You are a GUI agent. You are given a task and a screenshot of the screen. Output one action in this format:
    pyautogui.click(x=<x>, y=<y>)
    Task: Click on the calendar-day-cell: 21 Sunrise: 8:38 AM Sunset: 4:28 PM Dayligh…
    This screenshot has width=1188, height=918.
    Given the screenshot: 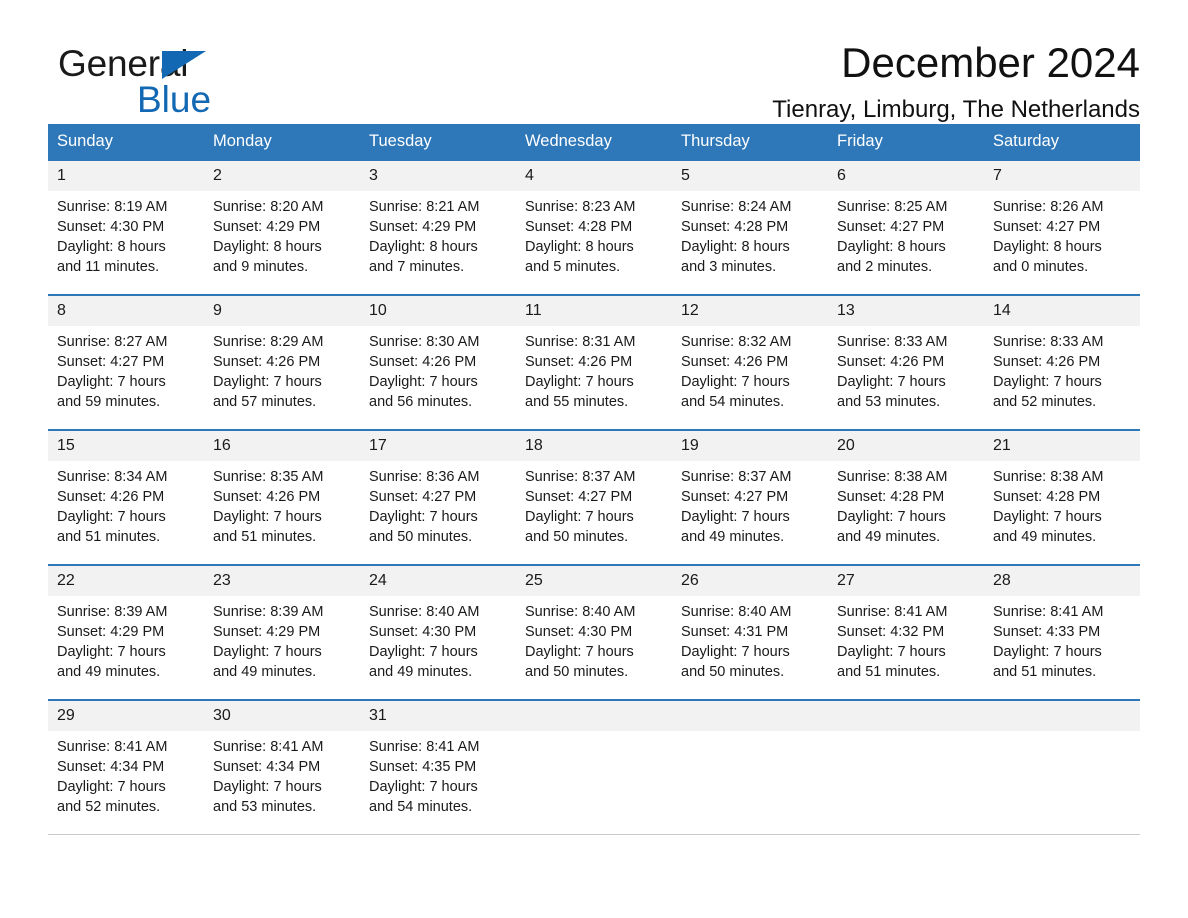 What is the action you would take?
    pyautogui.click(x=1062, y=497)
    